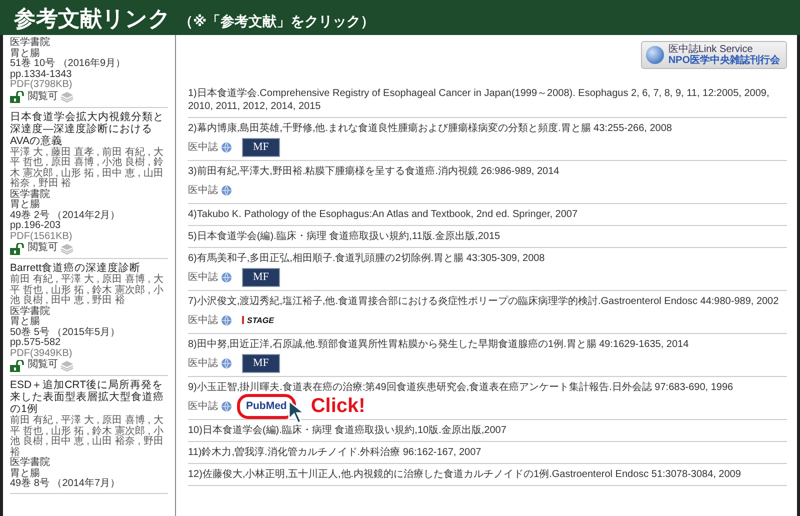  Describe the element at coordinates (487, 100) in the screenshot. I see `reference-link: 1)日本食道学会.Comprehensive Registry of Esophageal Cancer in Japan(1999～2008). Esophagus 2, 6, 7, 8, 9, 11, 12:2005, 2009, 2010, 2011, 2012, 2014, 2015` at that location.